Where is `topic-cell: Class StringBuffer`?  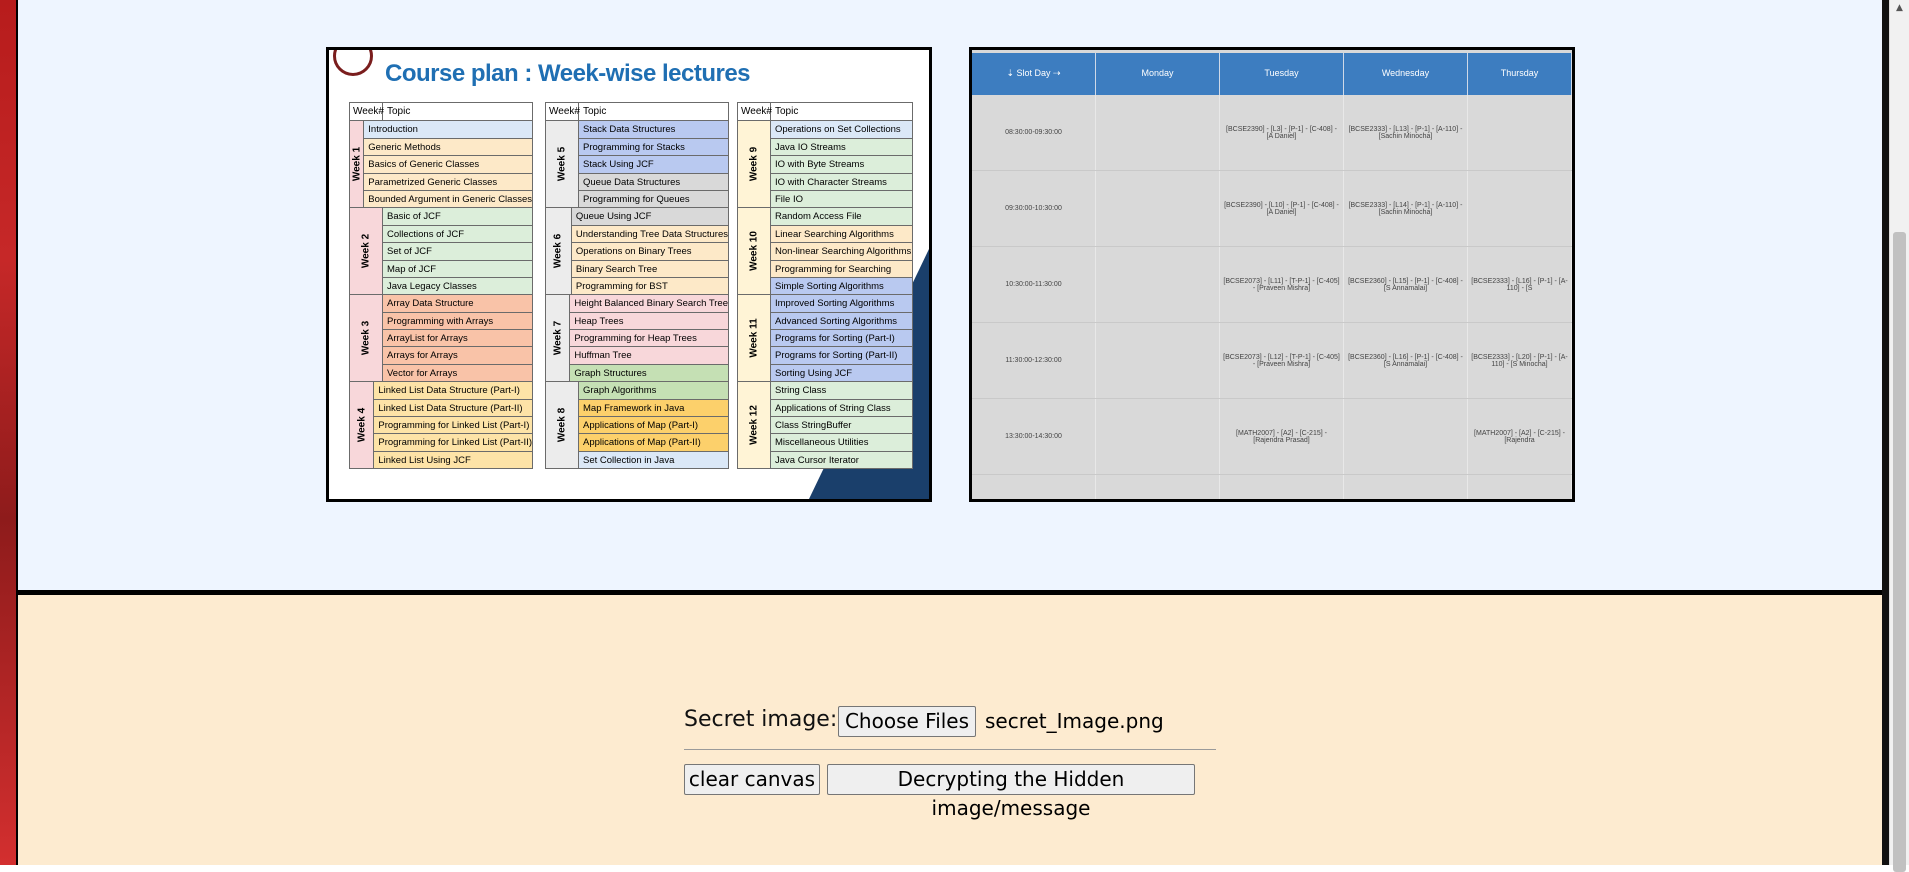
topic-cell: Class StringBuffer is located at coordinates (842, 426).